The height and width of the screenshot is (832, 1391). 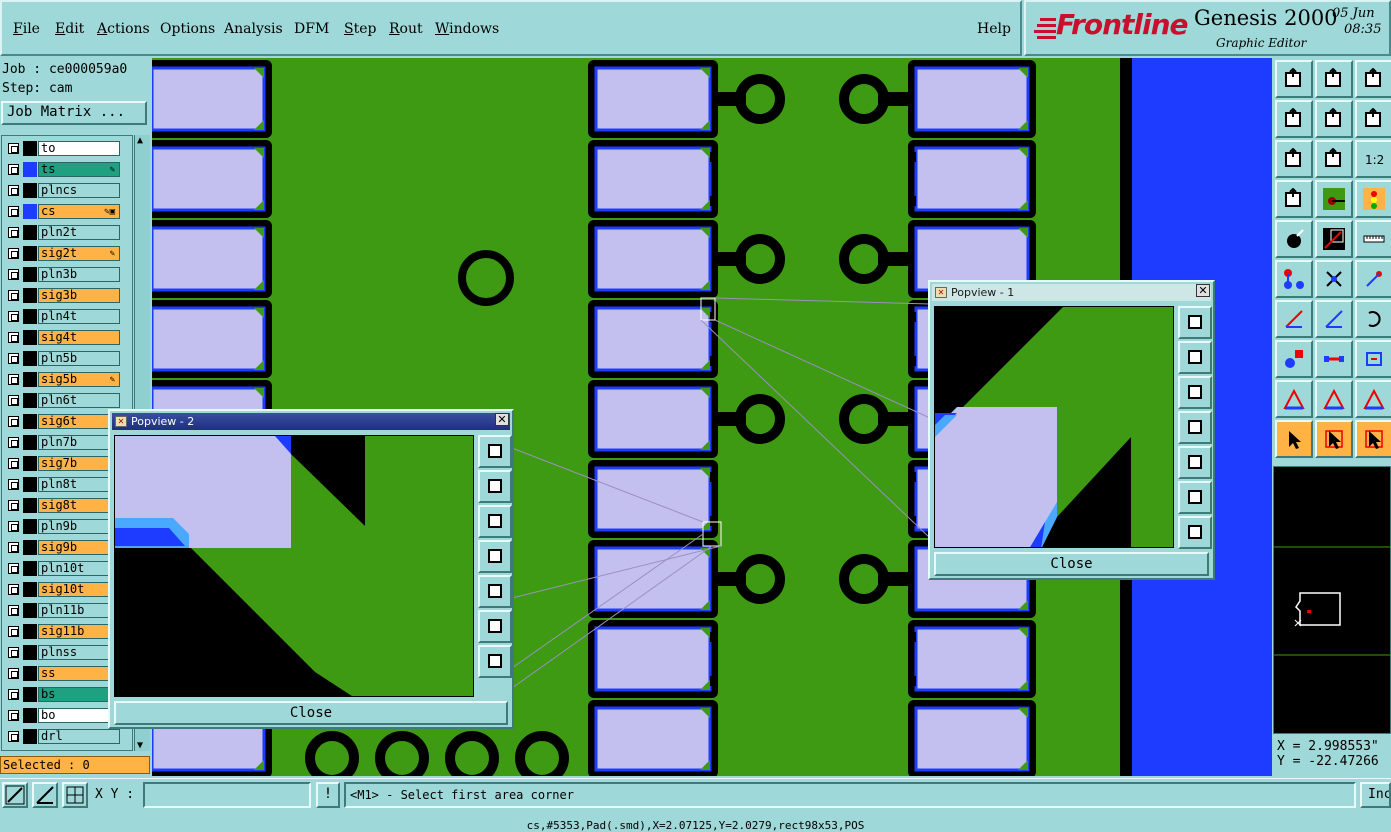 What do you see at coordinates (1071, 292) in the screenshot?
I see `popview-1-titlebar: ✕ Popview - 1` at bounding box center [1071, 292].